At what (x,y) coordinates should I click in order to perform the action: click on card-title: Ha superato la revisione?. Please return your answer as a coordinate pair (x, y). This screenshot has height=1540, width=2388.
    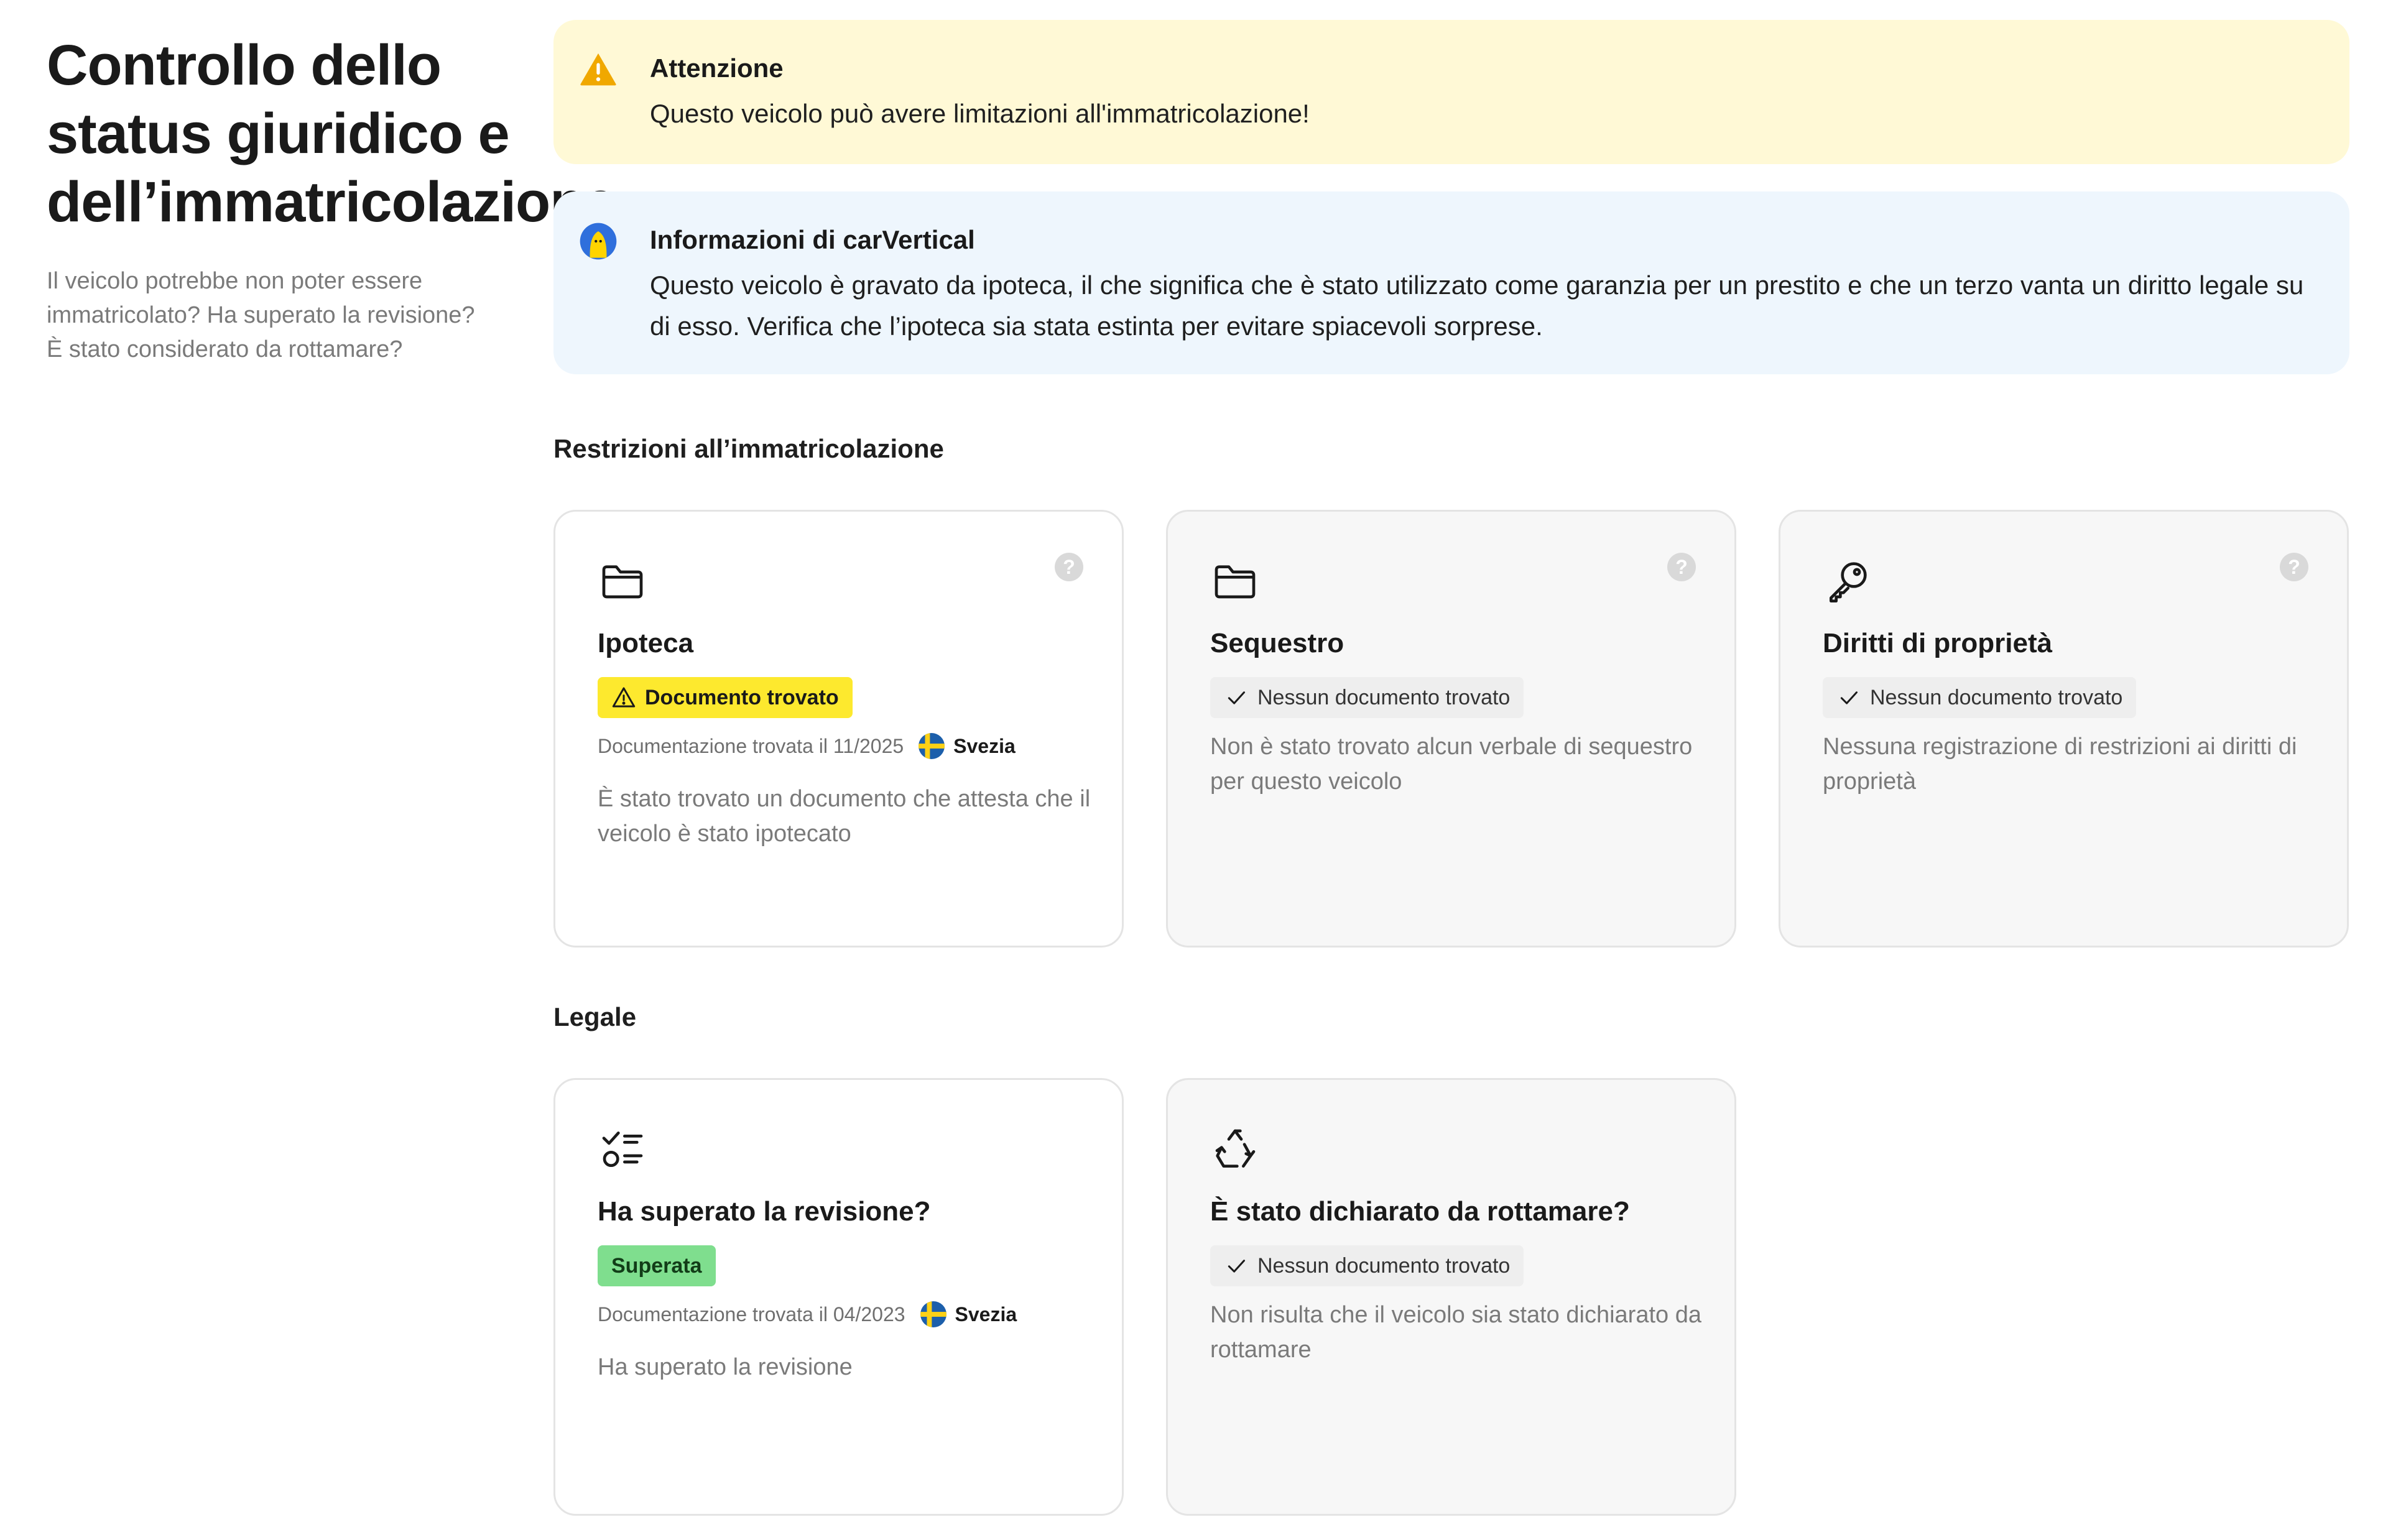
    Looking at the image, I should click on (764, 1211).